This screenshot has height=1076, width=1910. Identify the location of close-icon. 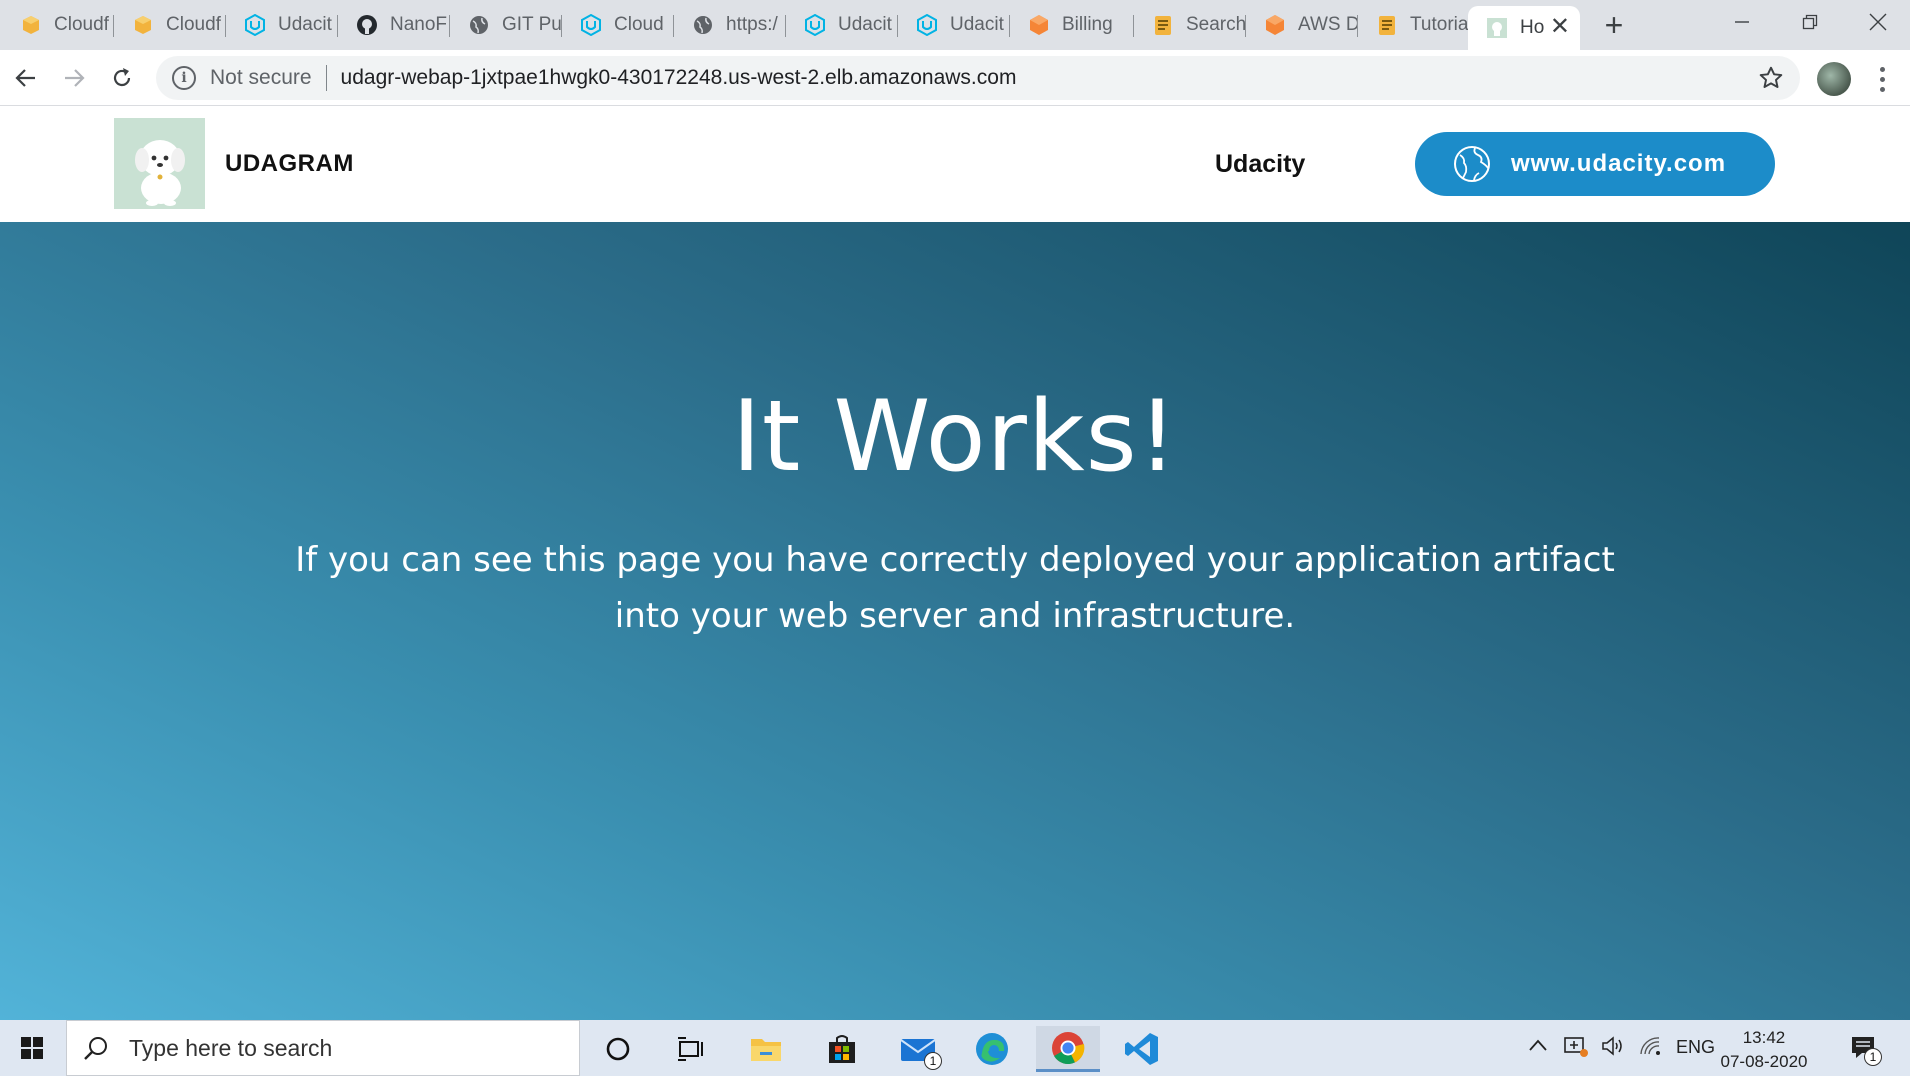
(1878, 22).